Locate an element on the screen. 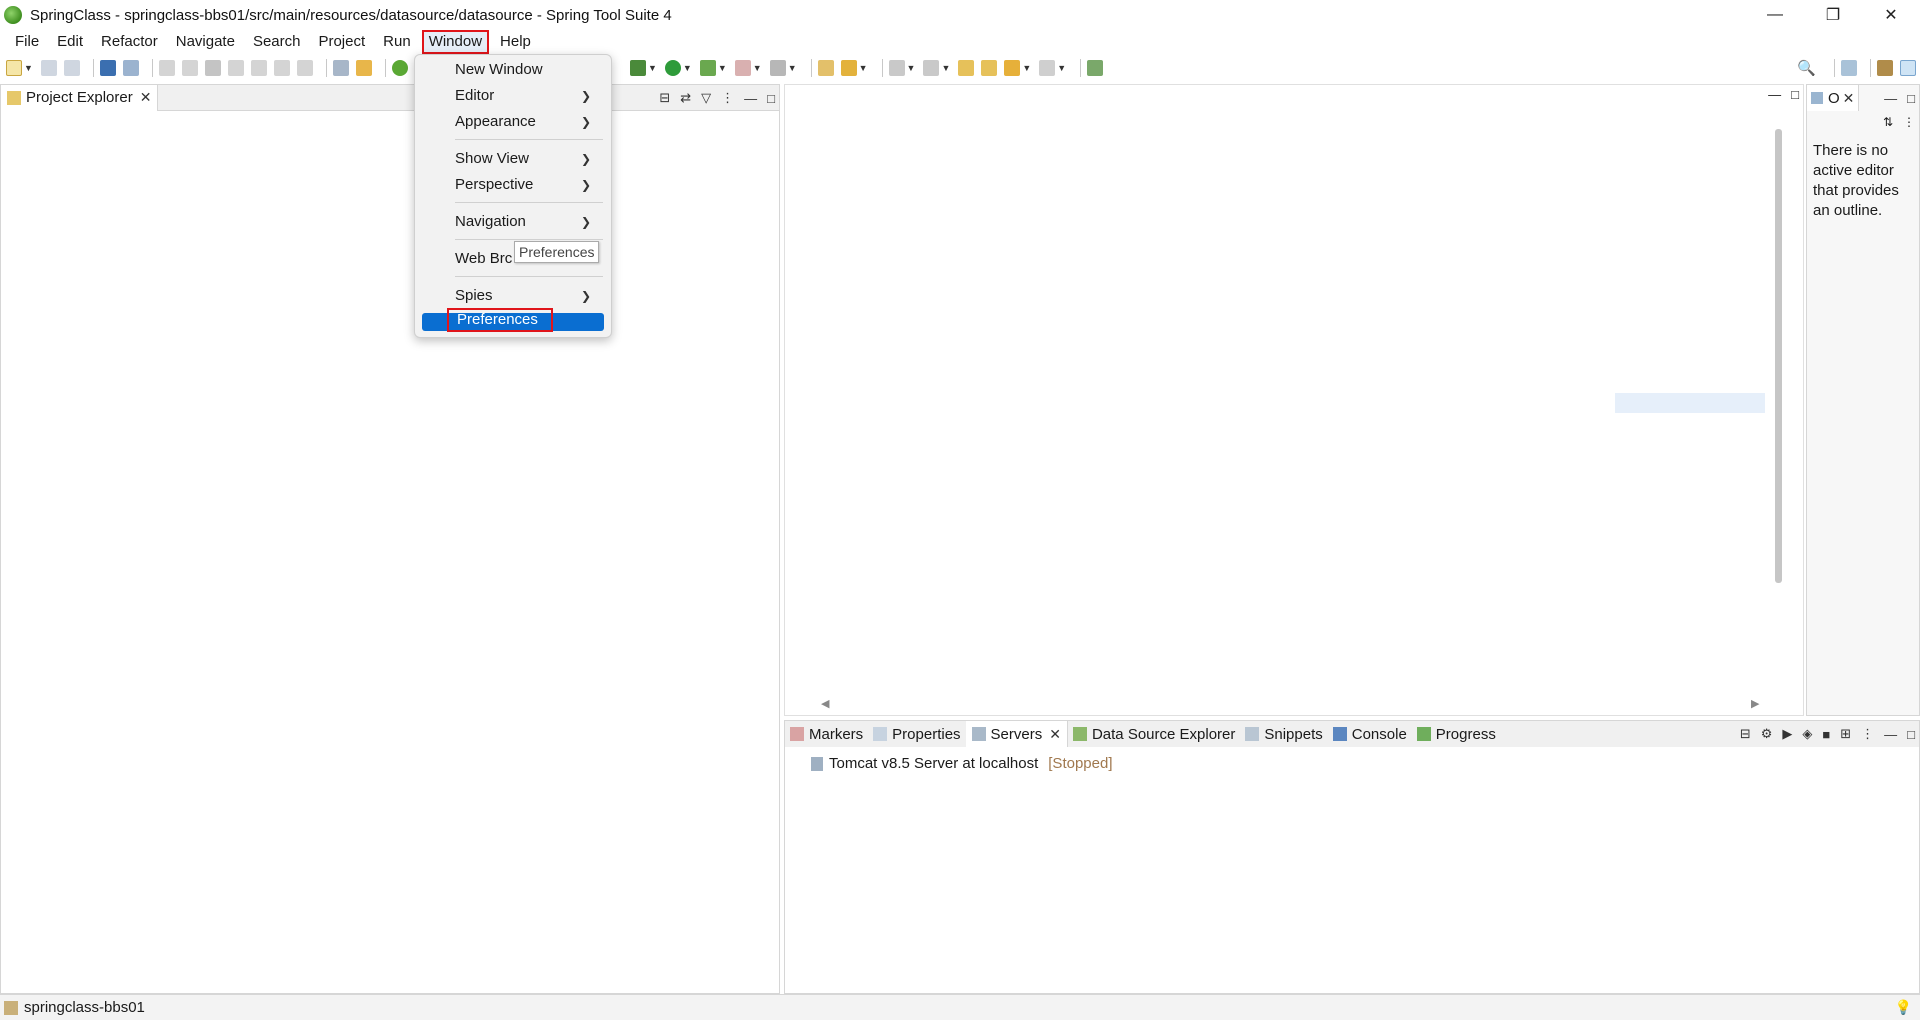  vertical-scrollbar is located at coordinates (1778, 356).